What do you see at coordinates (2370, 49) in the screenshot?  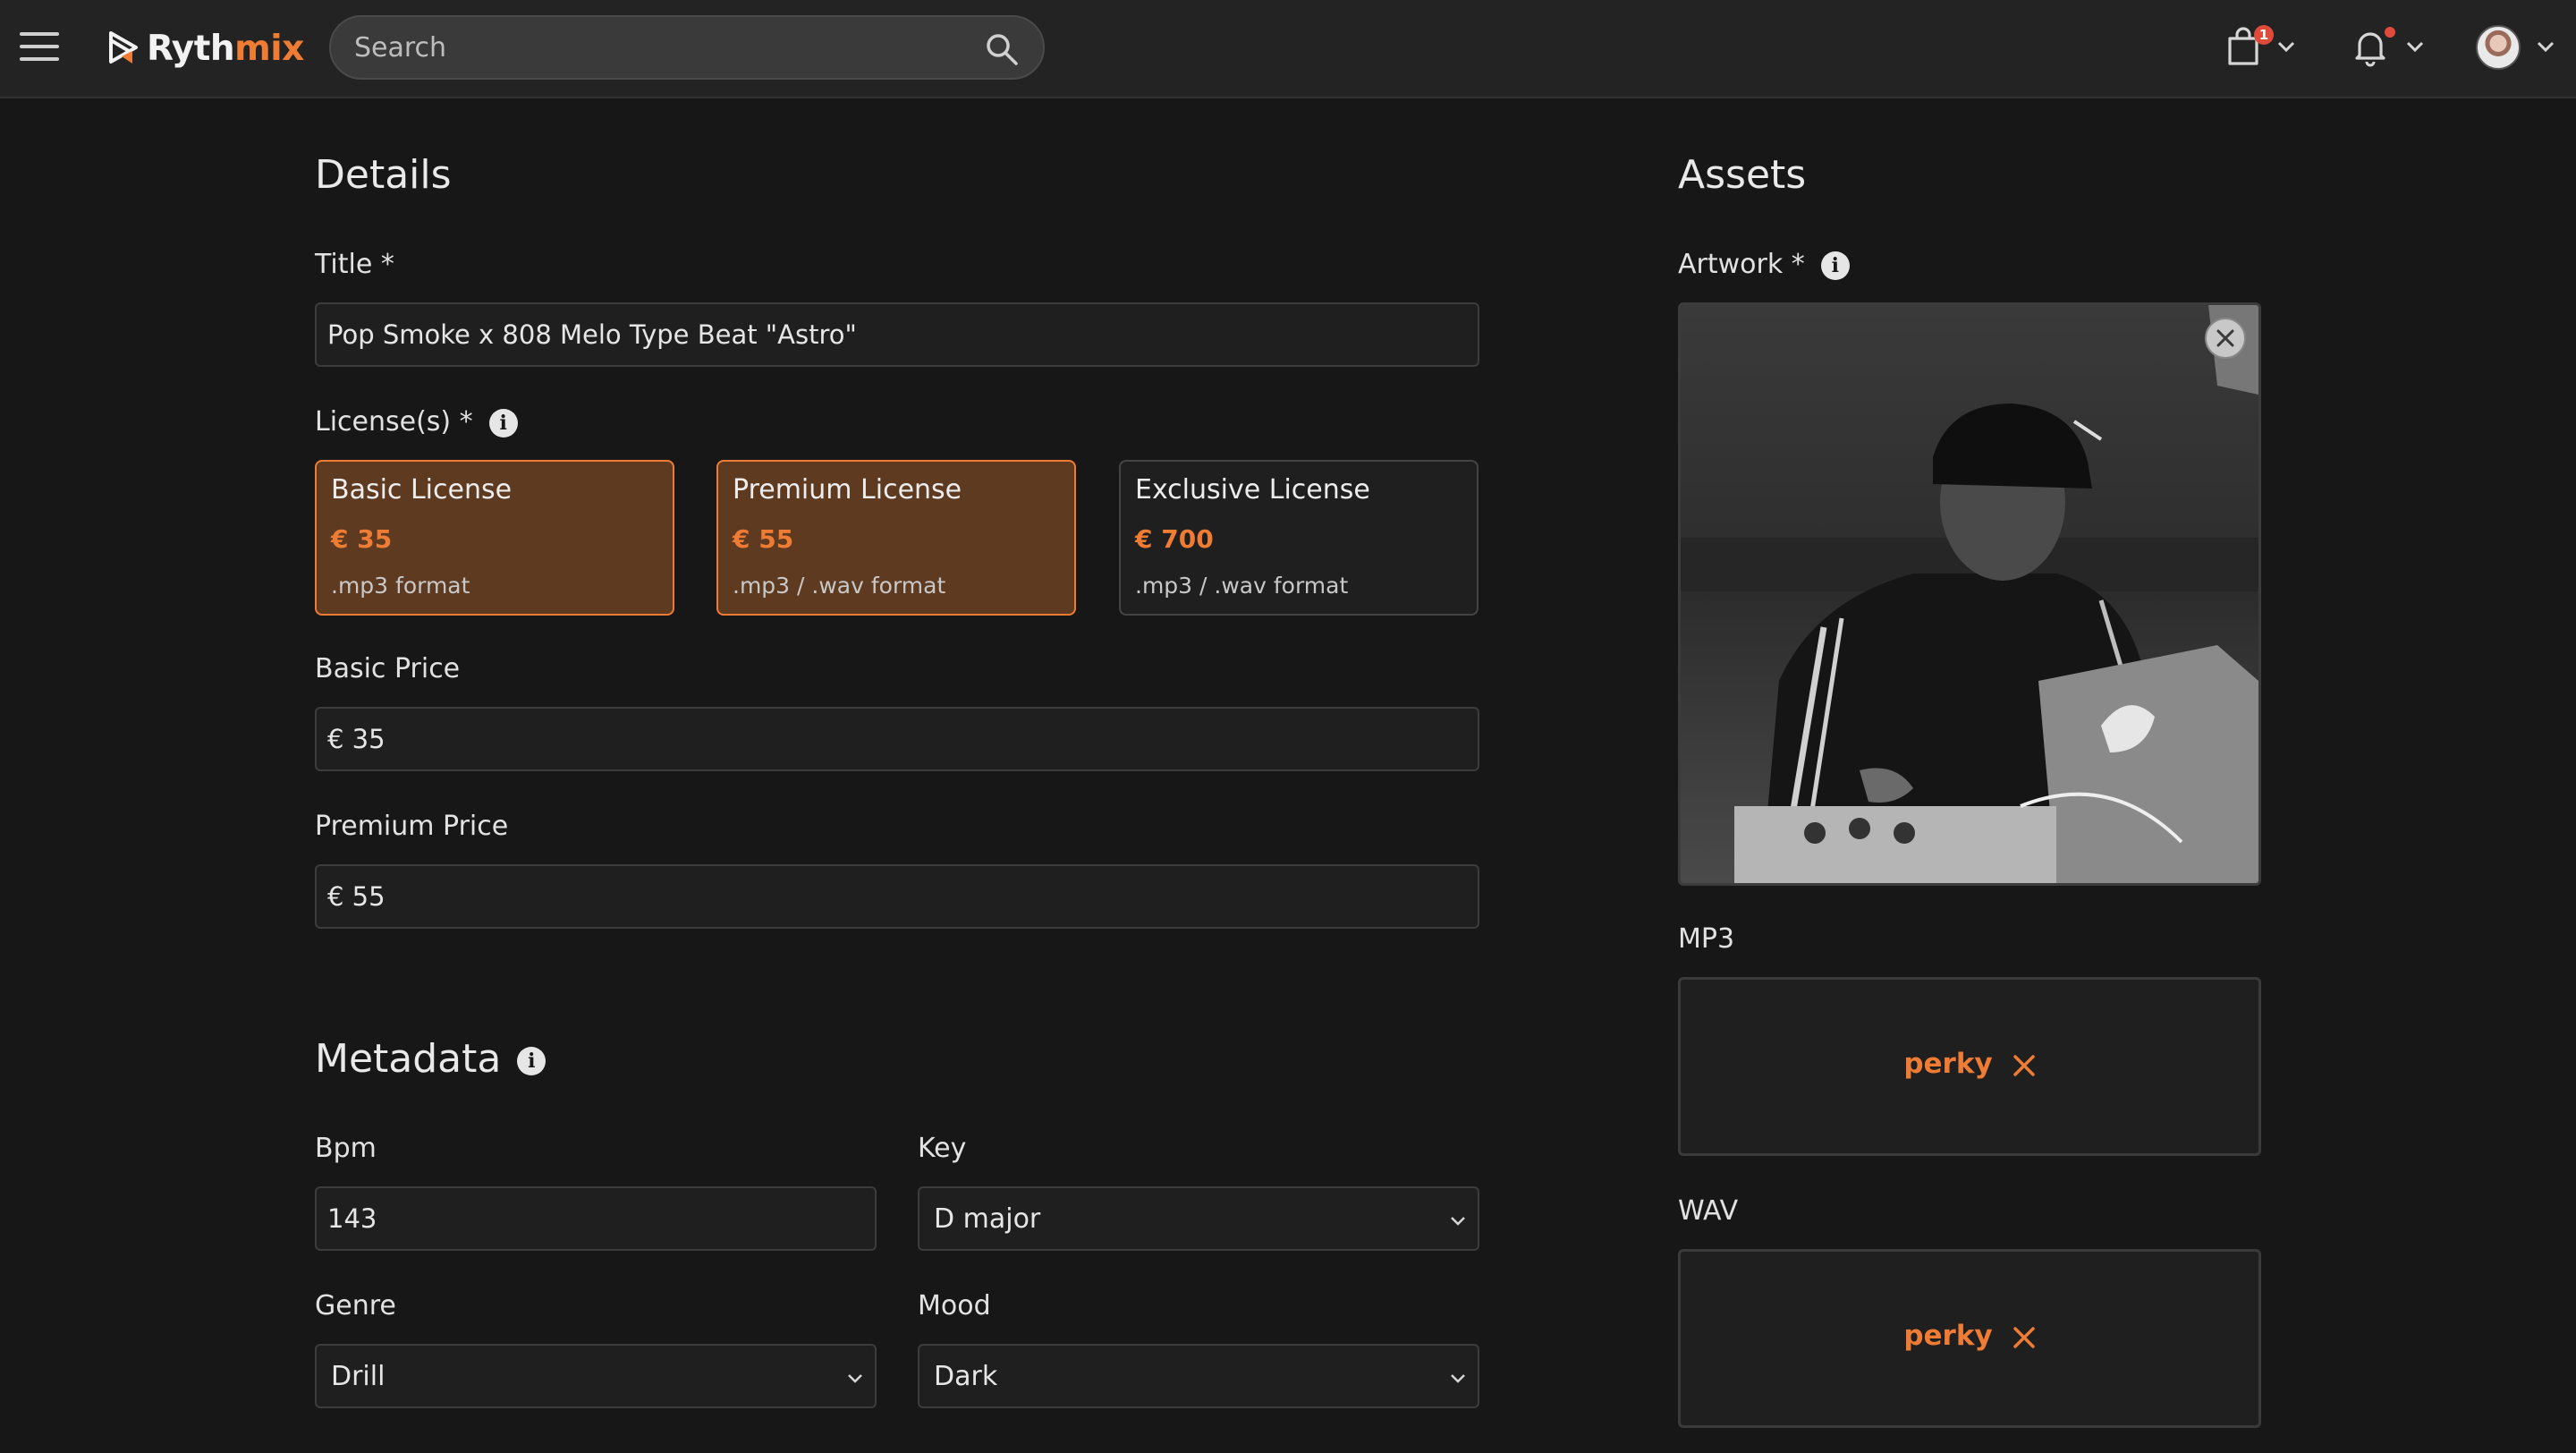 I see `bell-icon` at bounding box center [2370, 49].